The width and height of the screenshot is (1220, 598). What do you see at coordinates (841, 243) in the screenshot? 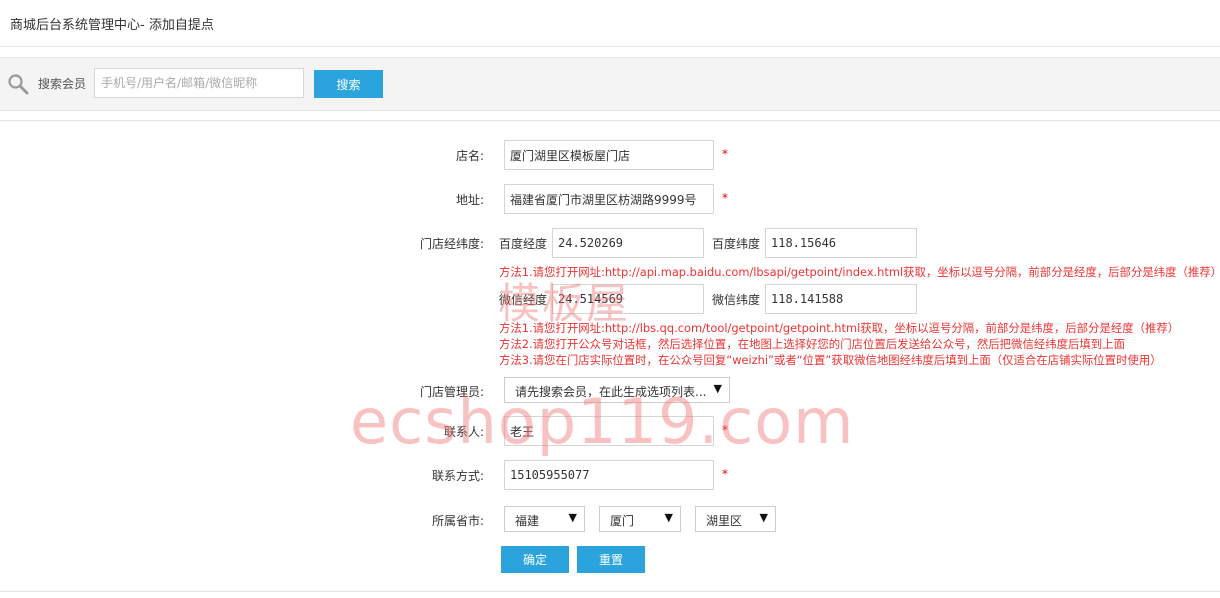
I see `baidu-lat-input` at bounding box center [841, 243].